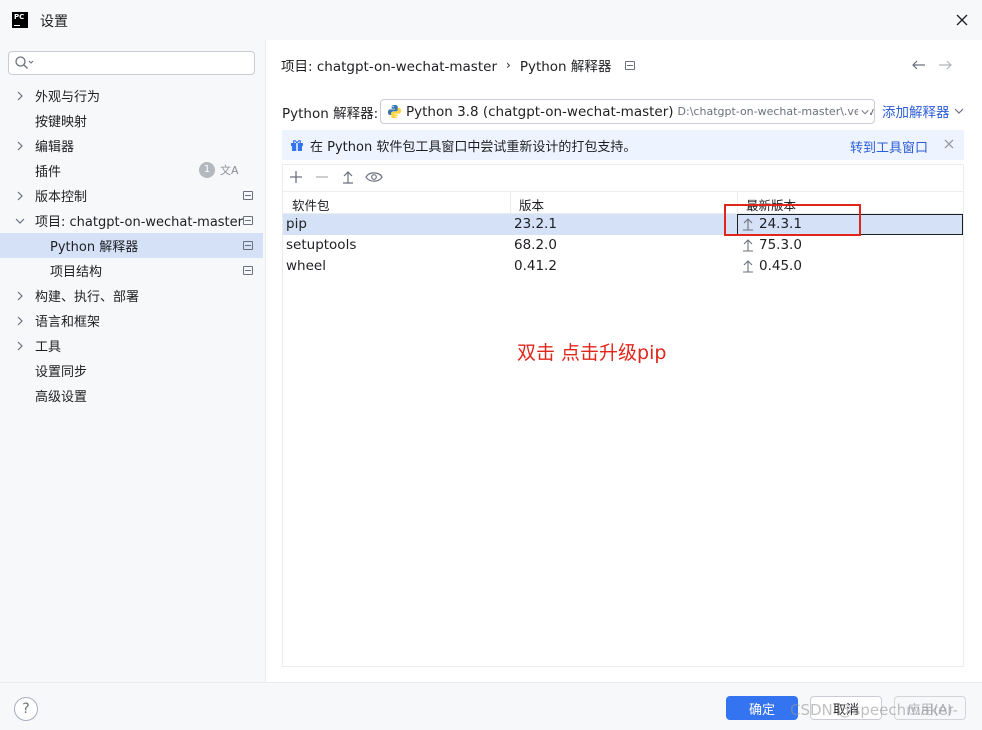  What do you see at coordinates (68, 322) in the screenshot?
I see `sidebar-item-label: 语言和框架` at bounding box center [68, 322].